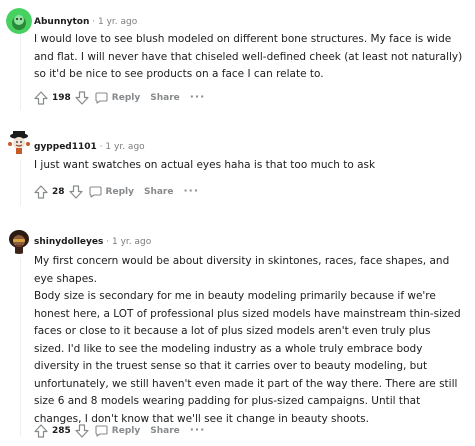 This screenshot has width=475, height=446. I want to click on vote-score: 28, so click(58, 192).